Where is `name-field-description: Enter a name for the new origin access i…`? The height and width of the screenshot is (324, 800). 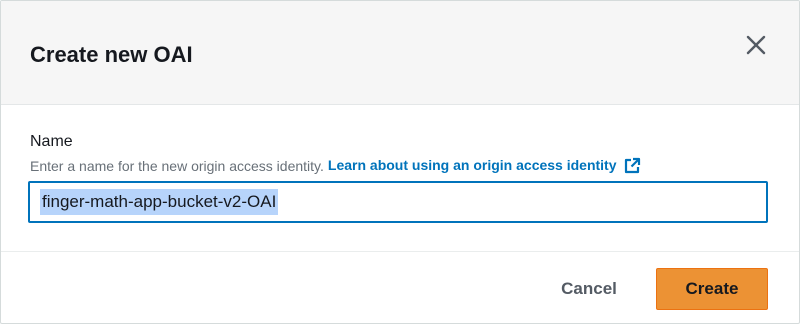
name-field-description: Enter a name for the new origin access i… is located at coordinates (335, 165).